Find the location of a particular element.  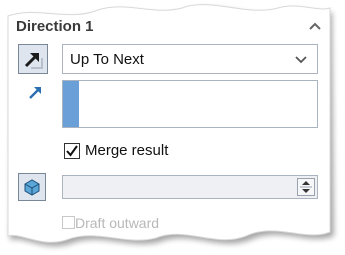

reverse-direction-button is located at coordinates (33, 59).